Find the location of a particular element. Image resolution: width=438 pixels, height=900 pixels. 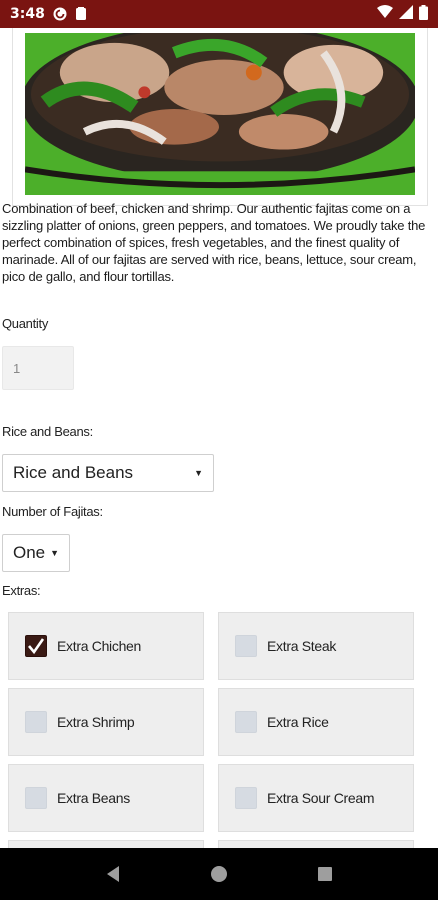

extra-option-chicken: Extra Chichen is located at coordinates (106, 646).